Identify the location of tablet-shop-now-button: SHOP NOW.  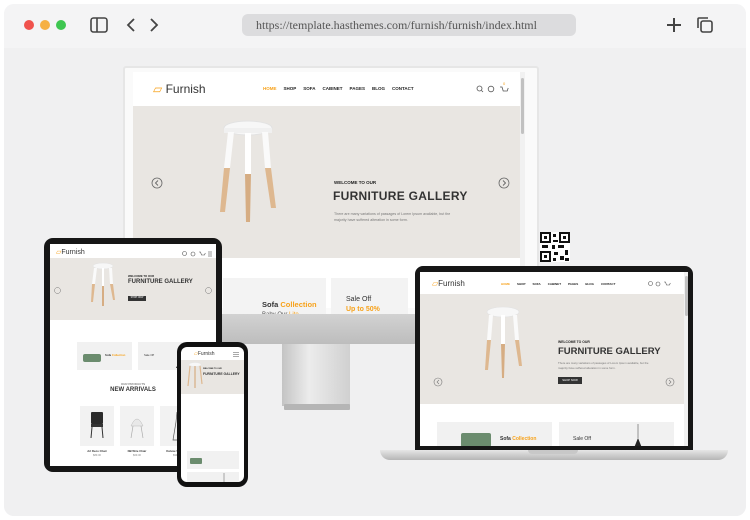
(137, 298).